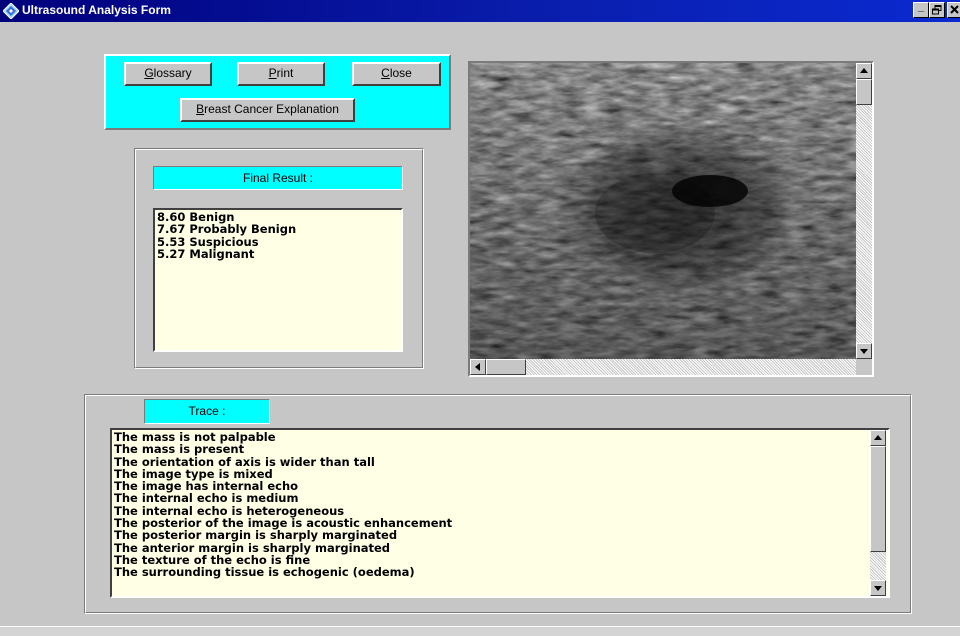  I want to click on image-vertical-scrollbar, so click(864, 211).